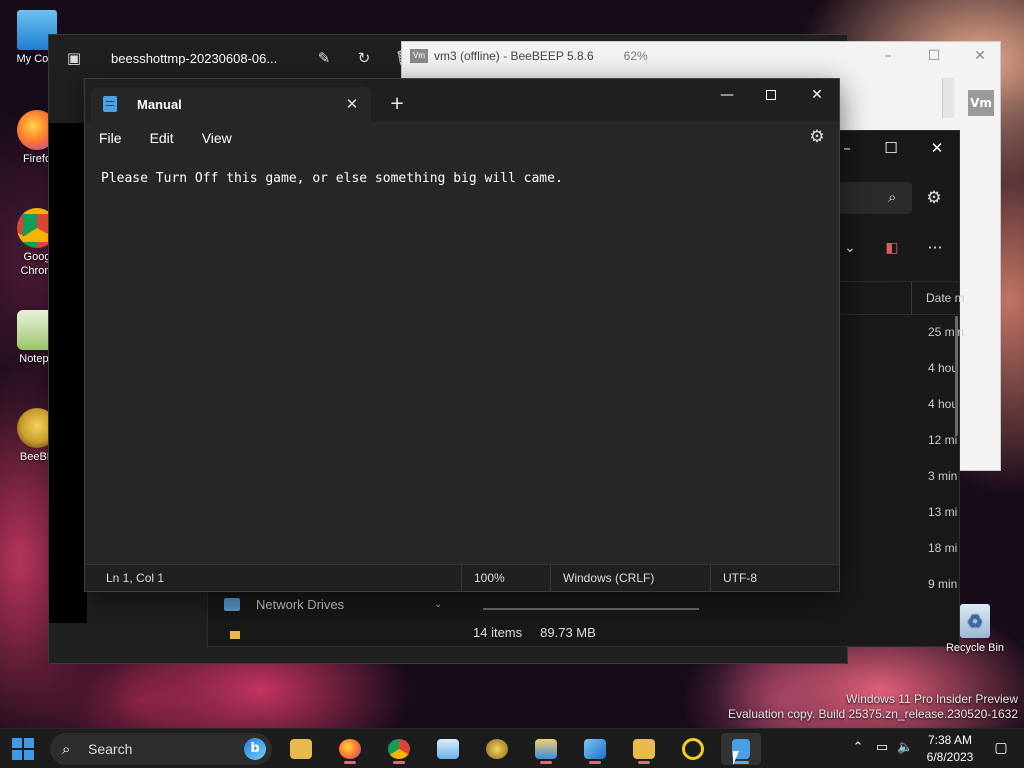 The width and height of the screenshot is (1024, 768). I want to click on menu-file: File, so click(110, 138).